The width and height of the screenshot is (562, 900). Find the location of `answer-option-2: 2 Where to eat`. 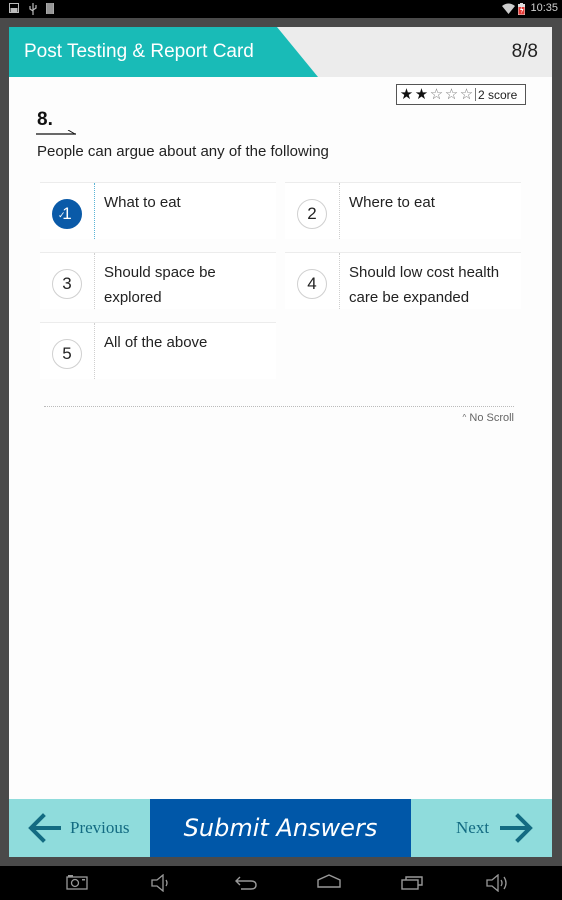

answer-option-2: 2 Where to eat is located at coordinates (403, 210).